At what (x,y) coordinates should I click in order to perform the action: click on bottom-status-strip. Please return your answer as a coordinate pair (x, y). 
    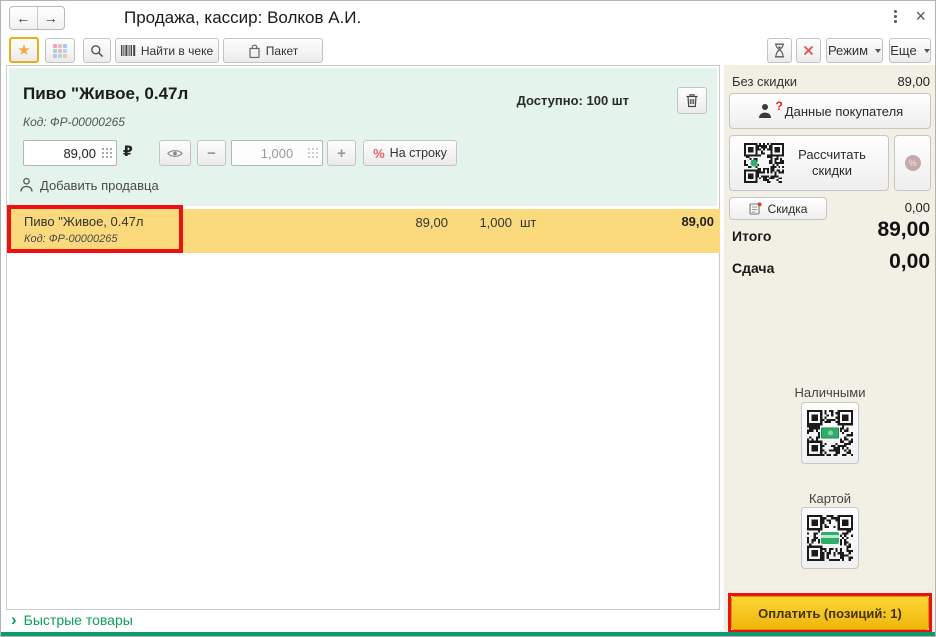
    Looking at the image, I should click on (468, 634).